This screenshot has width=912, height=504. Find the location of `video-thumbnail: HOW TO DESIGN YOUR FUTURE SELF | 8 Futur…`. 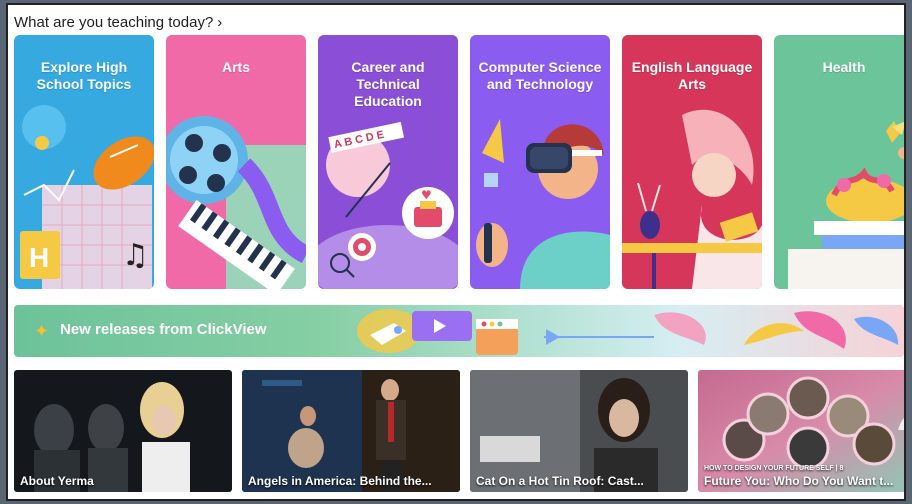

video-thumbnail: HOW TO DESIGN YOUR FUTURE SELF | 8 Futur… is located at coordinates (801, 431).